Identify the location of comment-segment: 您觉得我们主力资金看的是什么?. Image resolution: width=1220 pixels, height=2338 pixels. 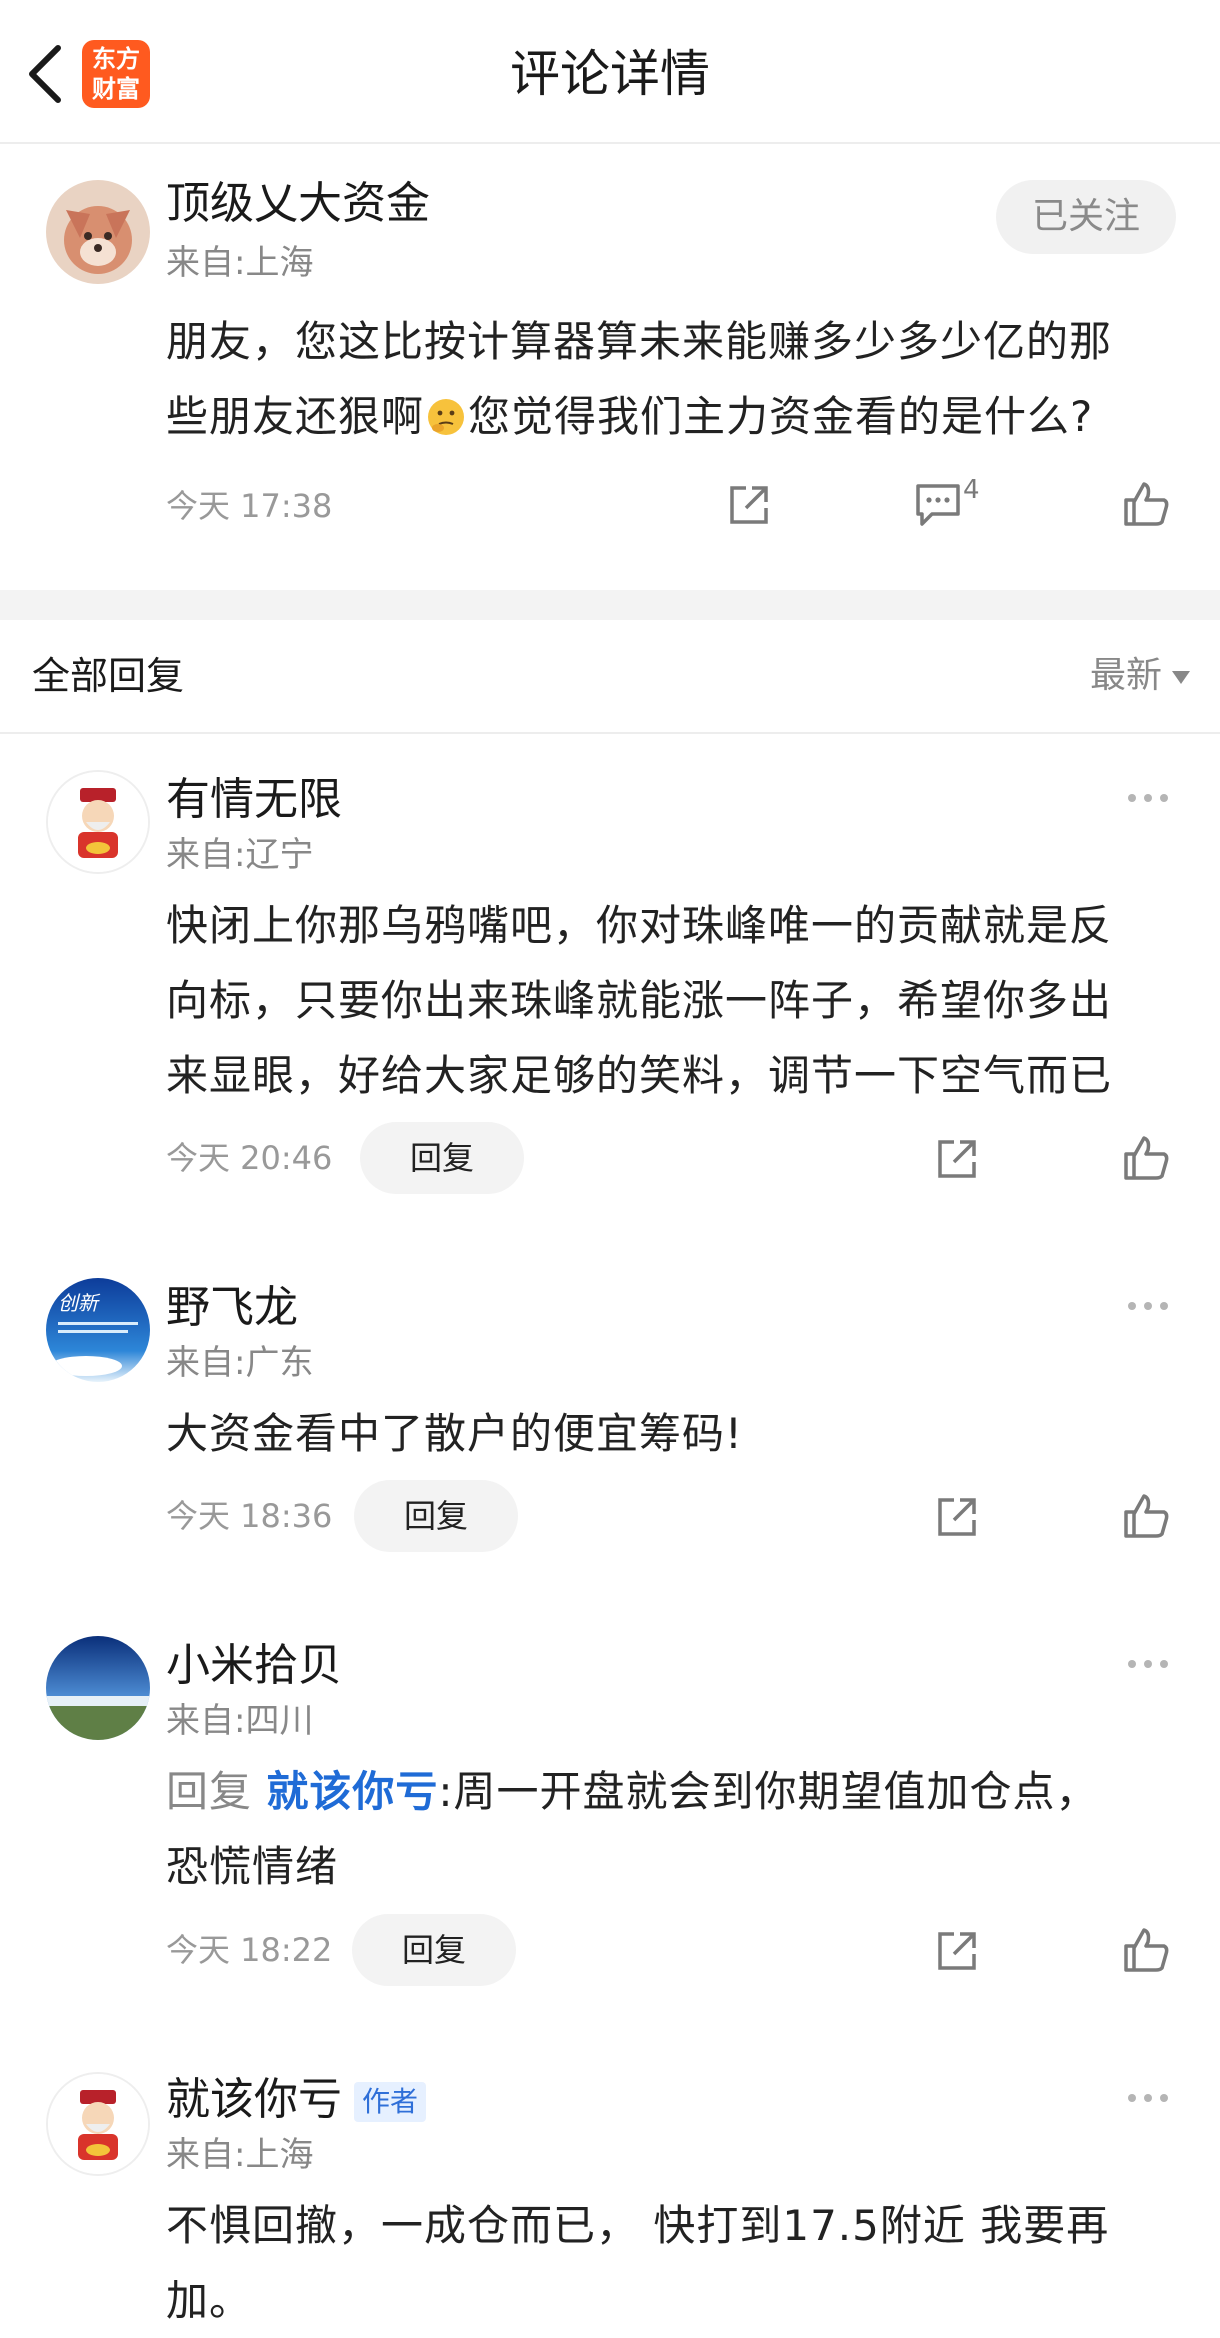
(781, 416).